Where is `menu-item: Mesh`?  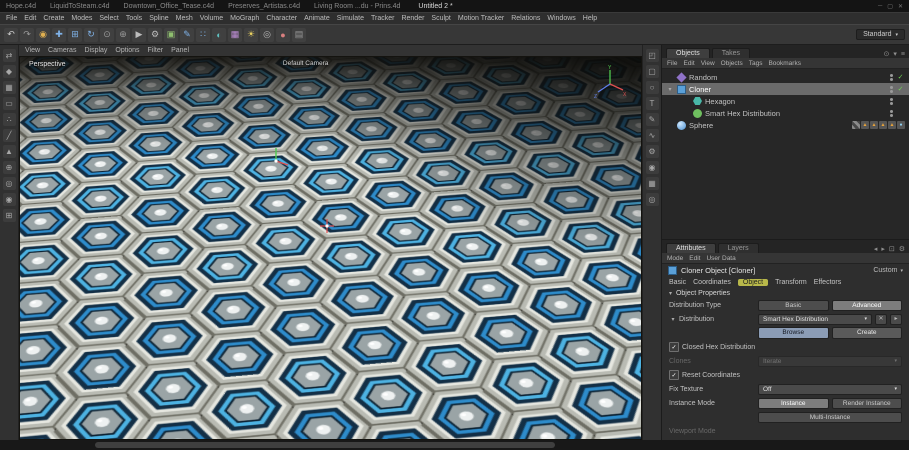
menu-item: Mesh is located at coordinates (184, 18).